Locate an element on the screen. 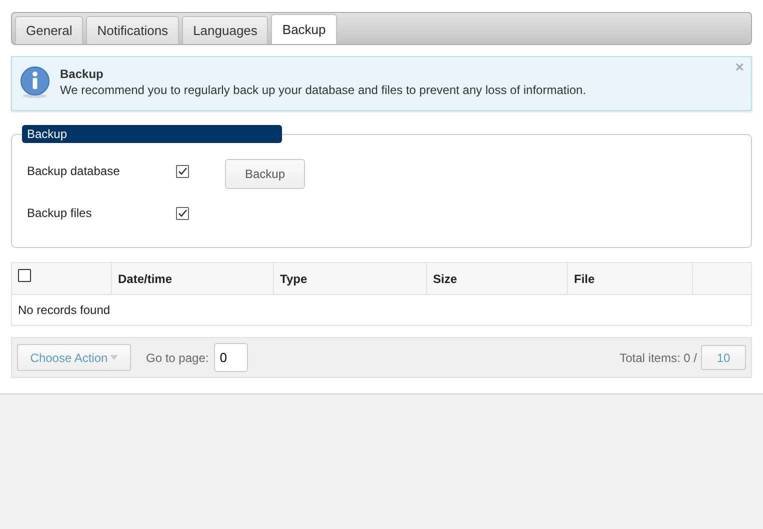  info-message: We recommend you to regularly back up your database and files to prevent any loss of information. is located at coordinates (323, 90).